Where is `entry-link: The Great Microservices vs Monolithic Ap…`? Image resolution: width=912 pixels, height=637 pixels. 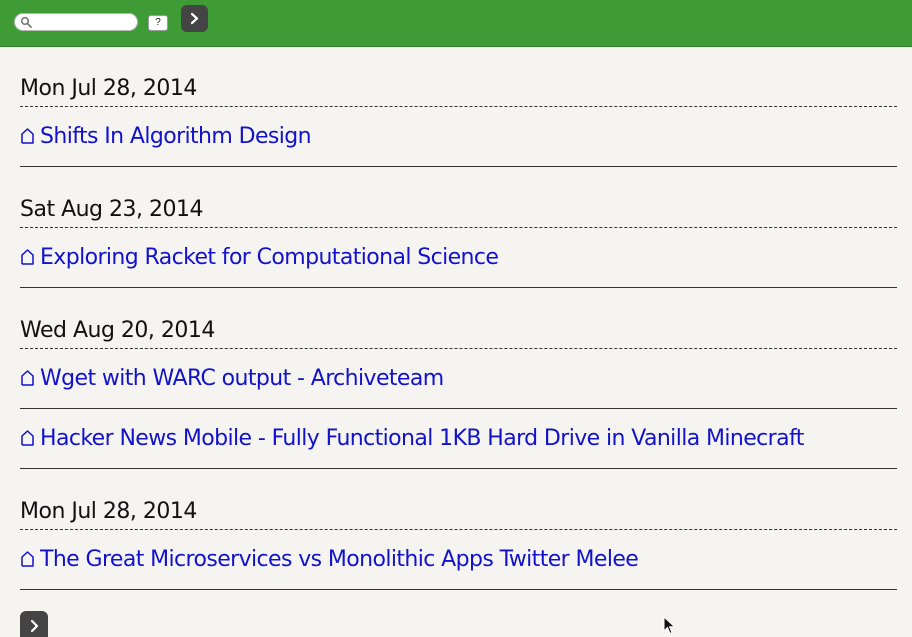 entry-link: The Great Microservices vs Monolithic Ap… is located at coordinates (329, 559).